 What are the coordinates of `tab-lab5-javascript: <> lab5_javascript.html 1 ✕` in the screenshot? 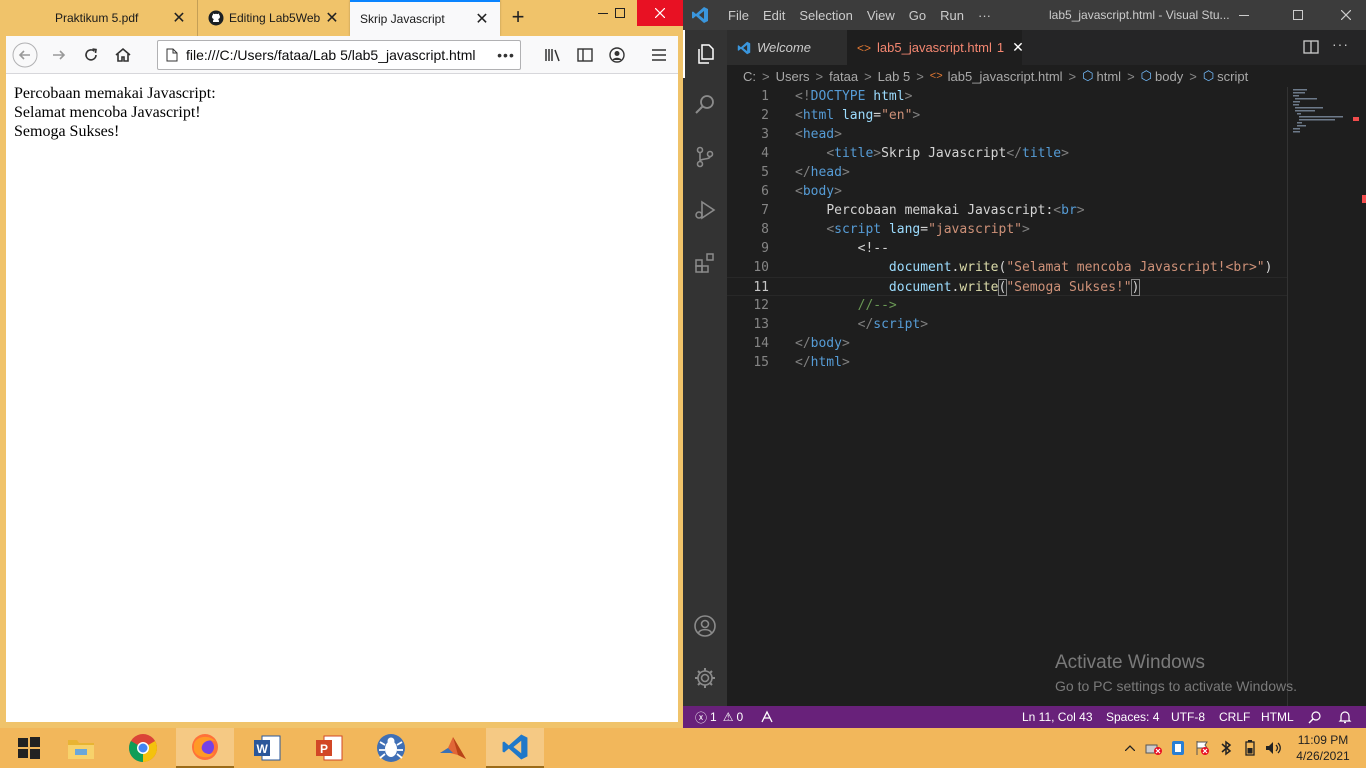 It's located at (935, 47).